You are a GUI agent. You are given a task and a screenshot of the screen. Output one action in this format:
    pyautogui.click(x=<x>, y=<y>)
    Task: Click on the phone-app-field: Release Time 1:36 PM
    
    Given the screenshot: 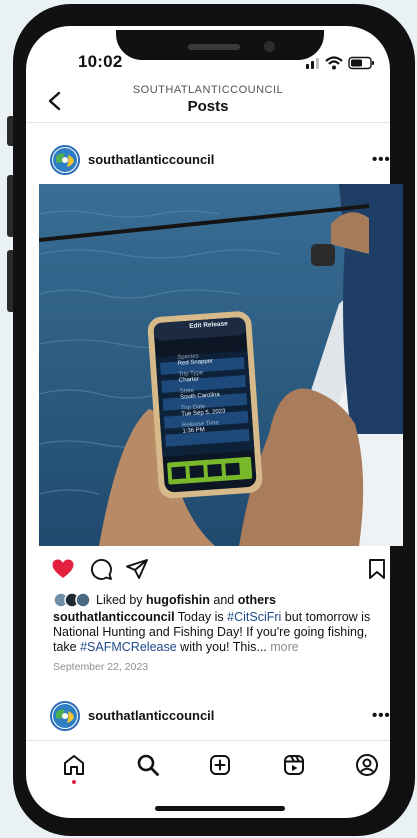 What is the action you would take?
    pyautogui.click(x=220, y=426)
    